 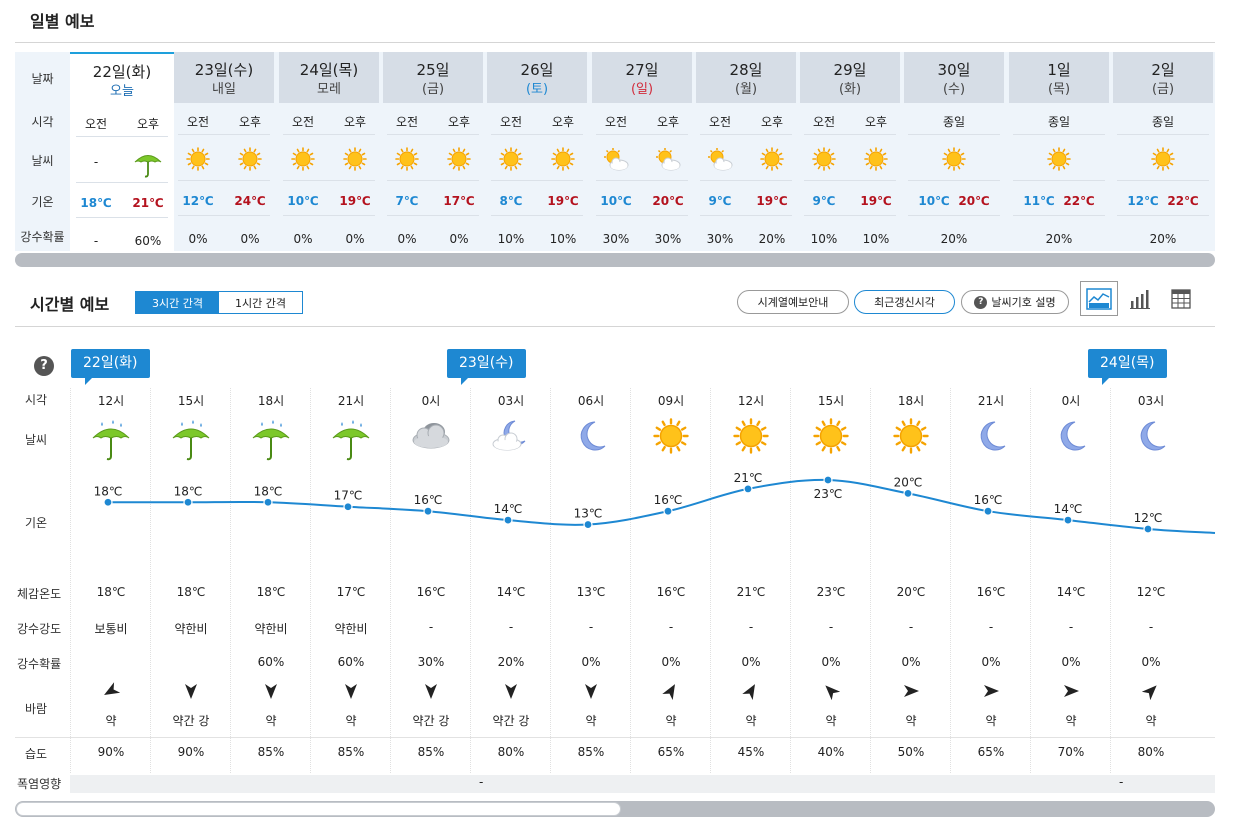 I want to click on day-date: 30일, so click(x=954, y=70).